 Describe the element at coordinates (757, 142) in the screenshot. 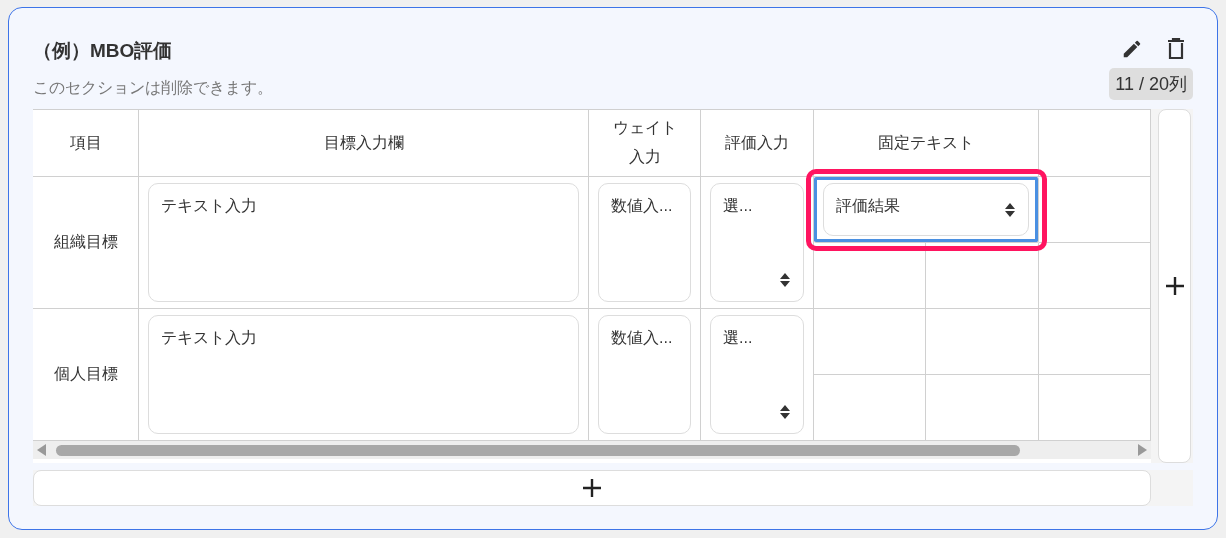

I see `column-header: 評価入力` at that location.